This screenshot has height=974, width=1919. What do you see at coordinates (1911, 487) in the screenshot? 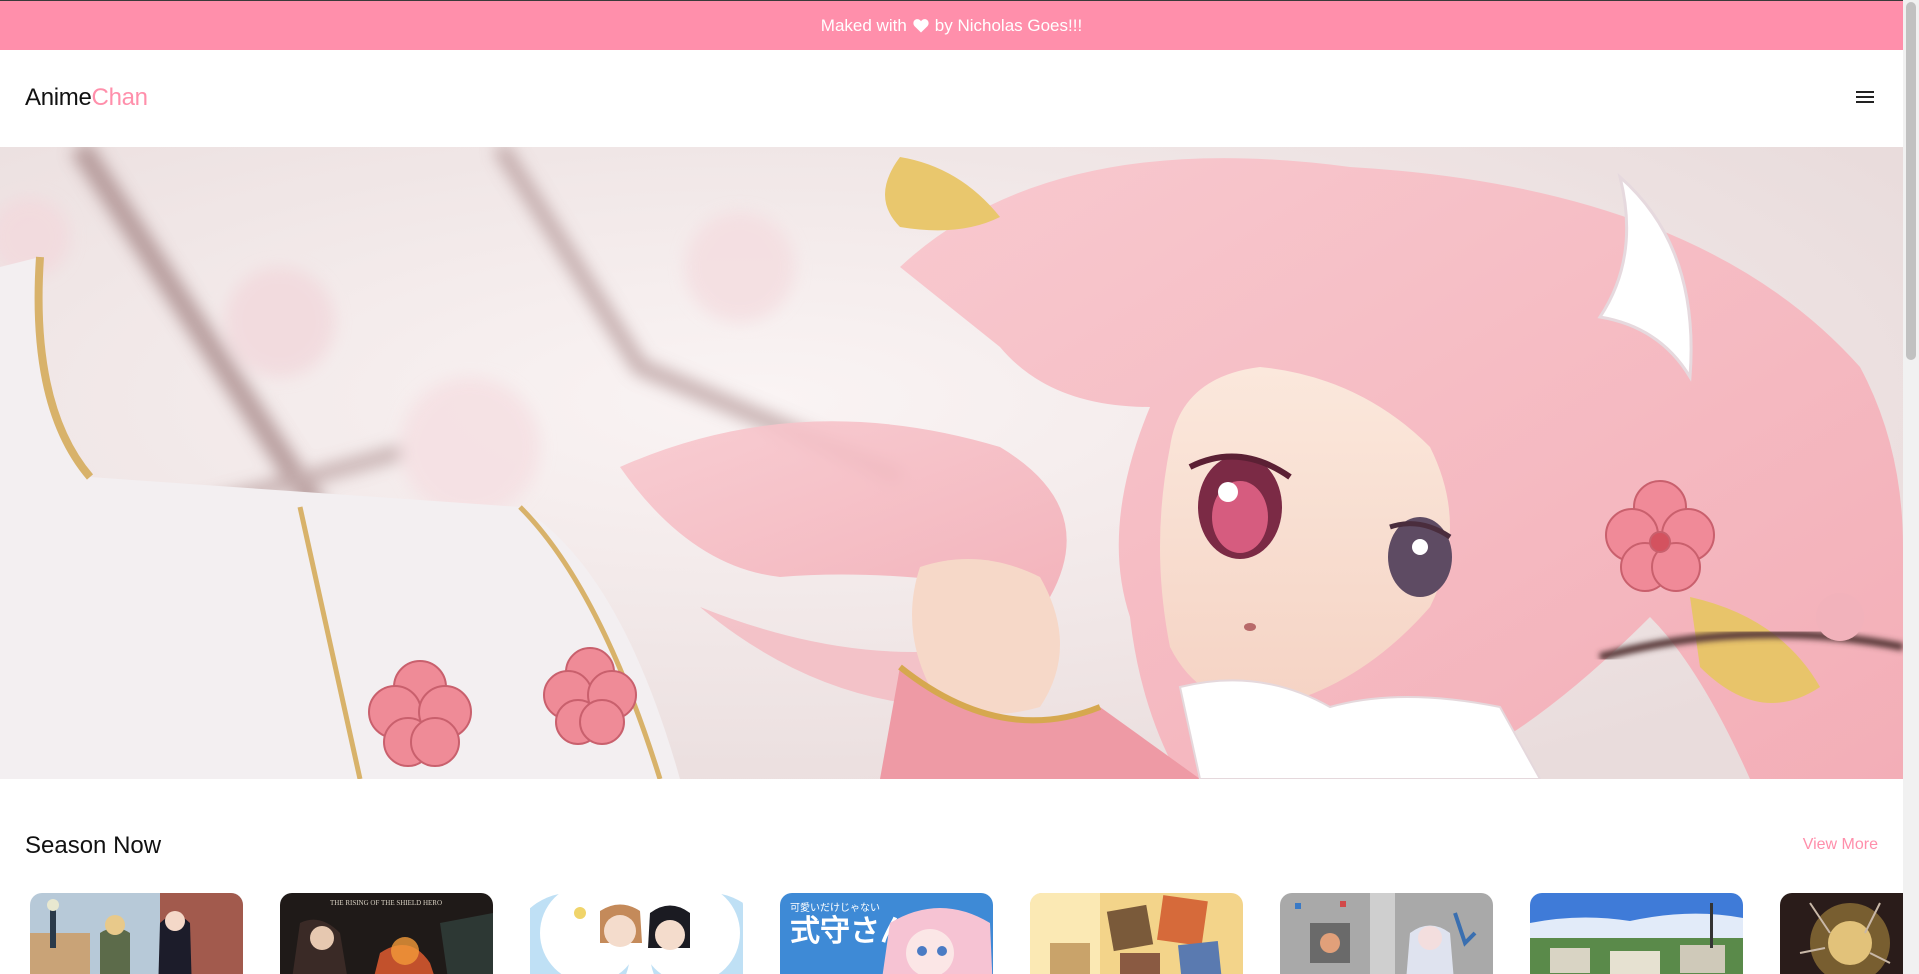
I see `page-scrollbar` at bounding box center [1911, 487].